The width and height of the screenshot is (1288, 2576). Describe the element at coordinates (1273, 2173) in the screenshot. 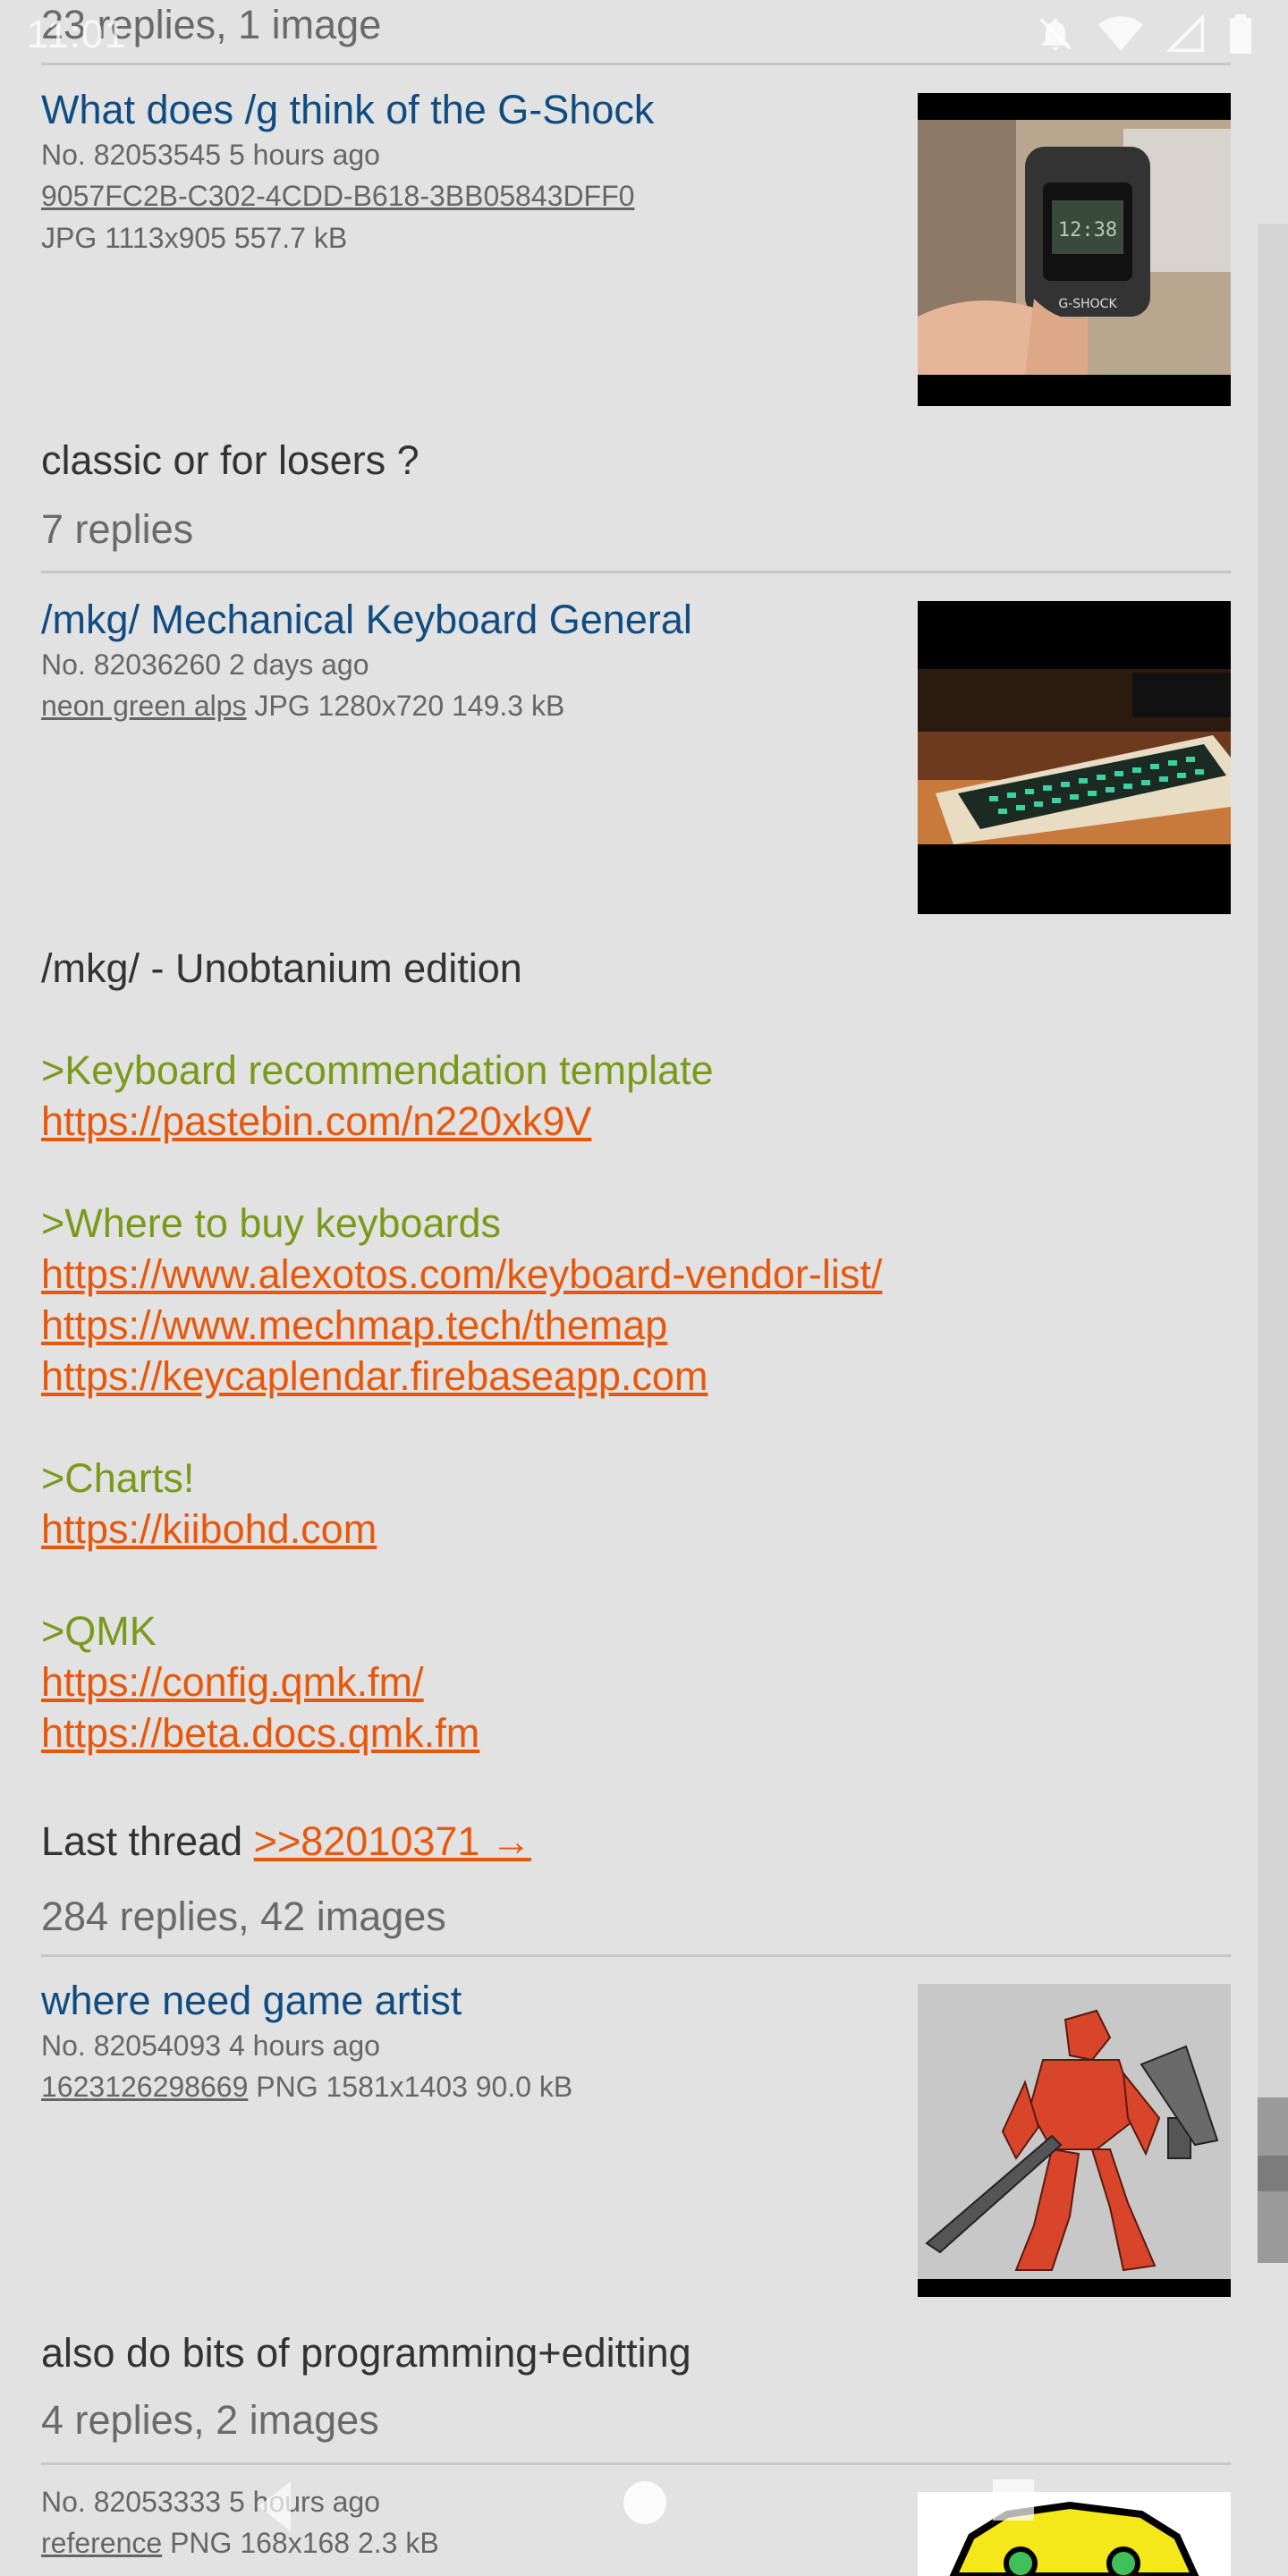

I see `scrollbar-thumb-marker` at that location.